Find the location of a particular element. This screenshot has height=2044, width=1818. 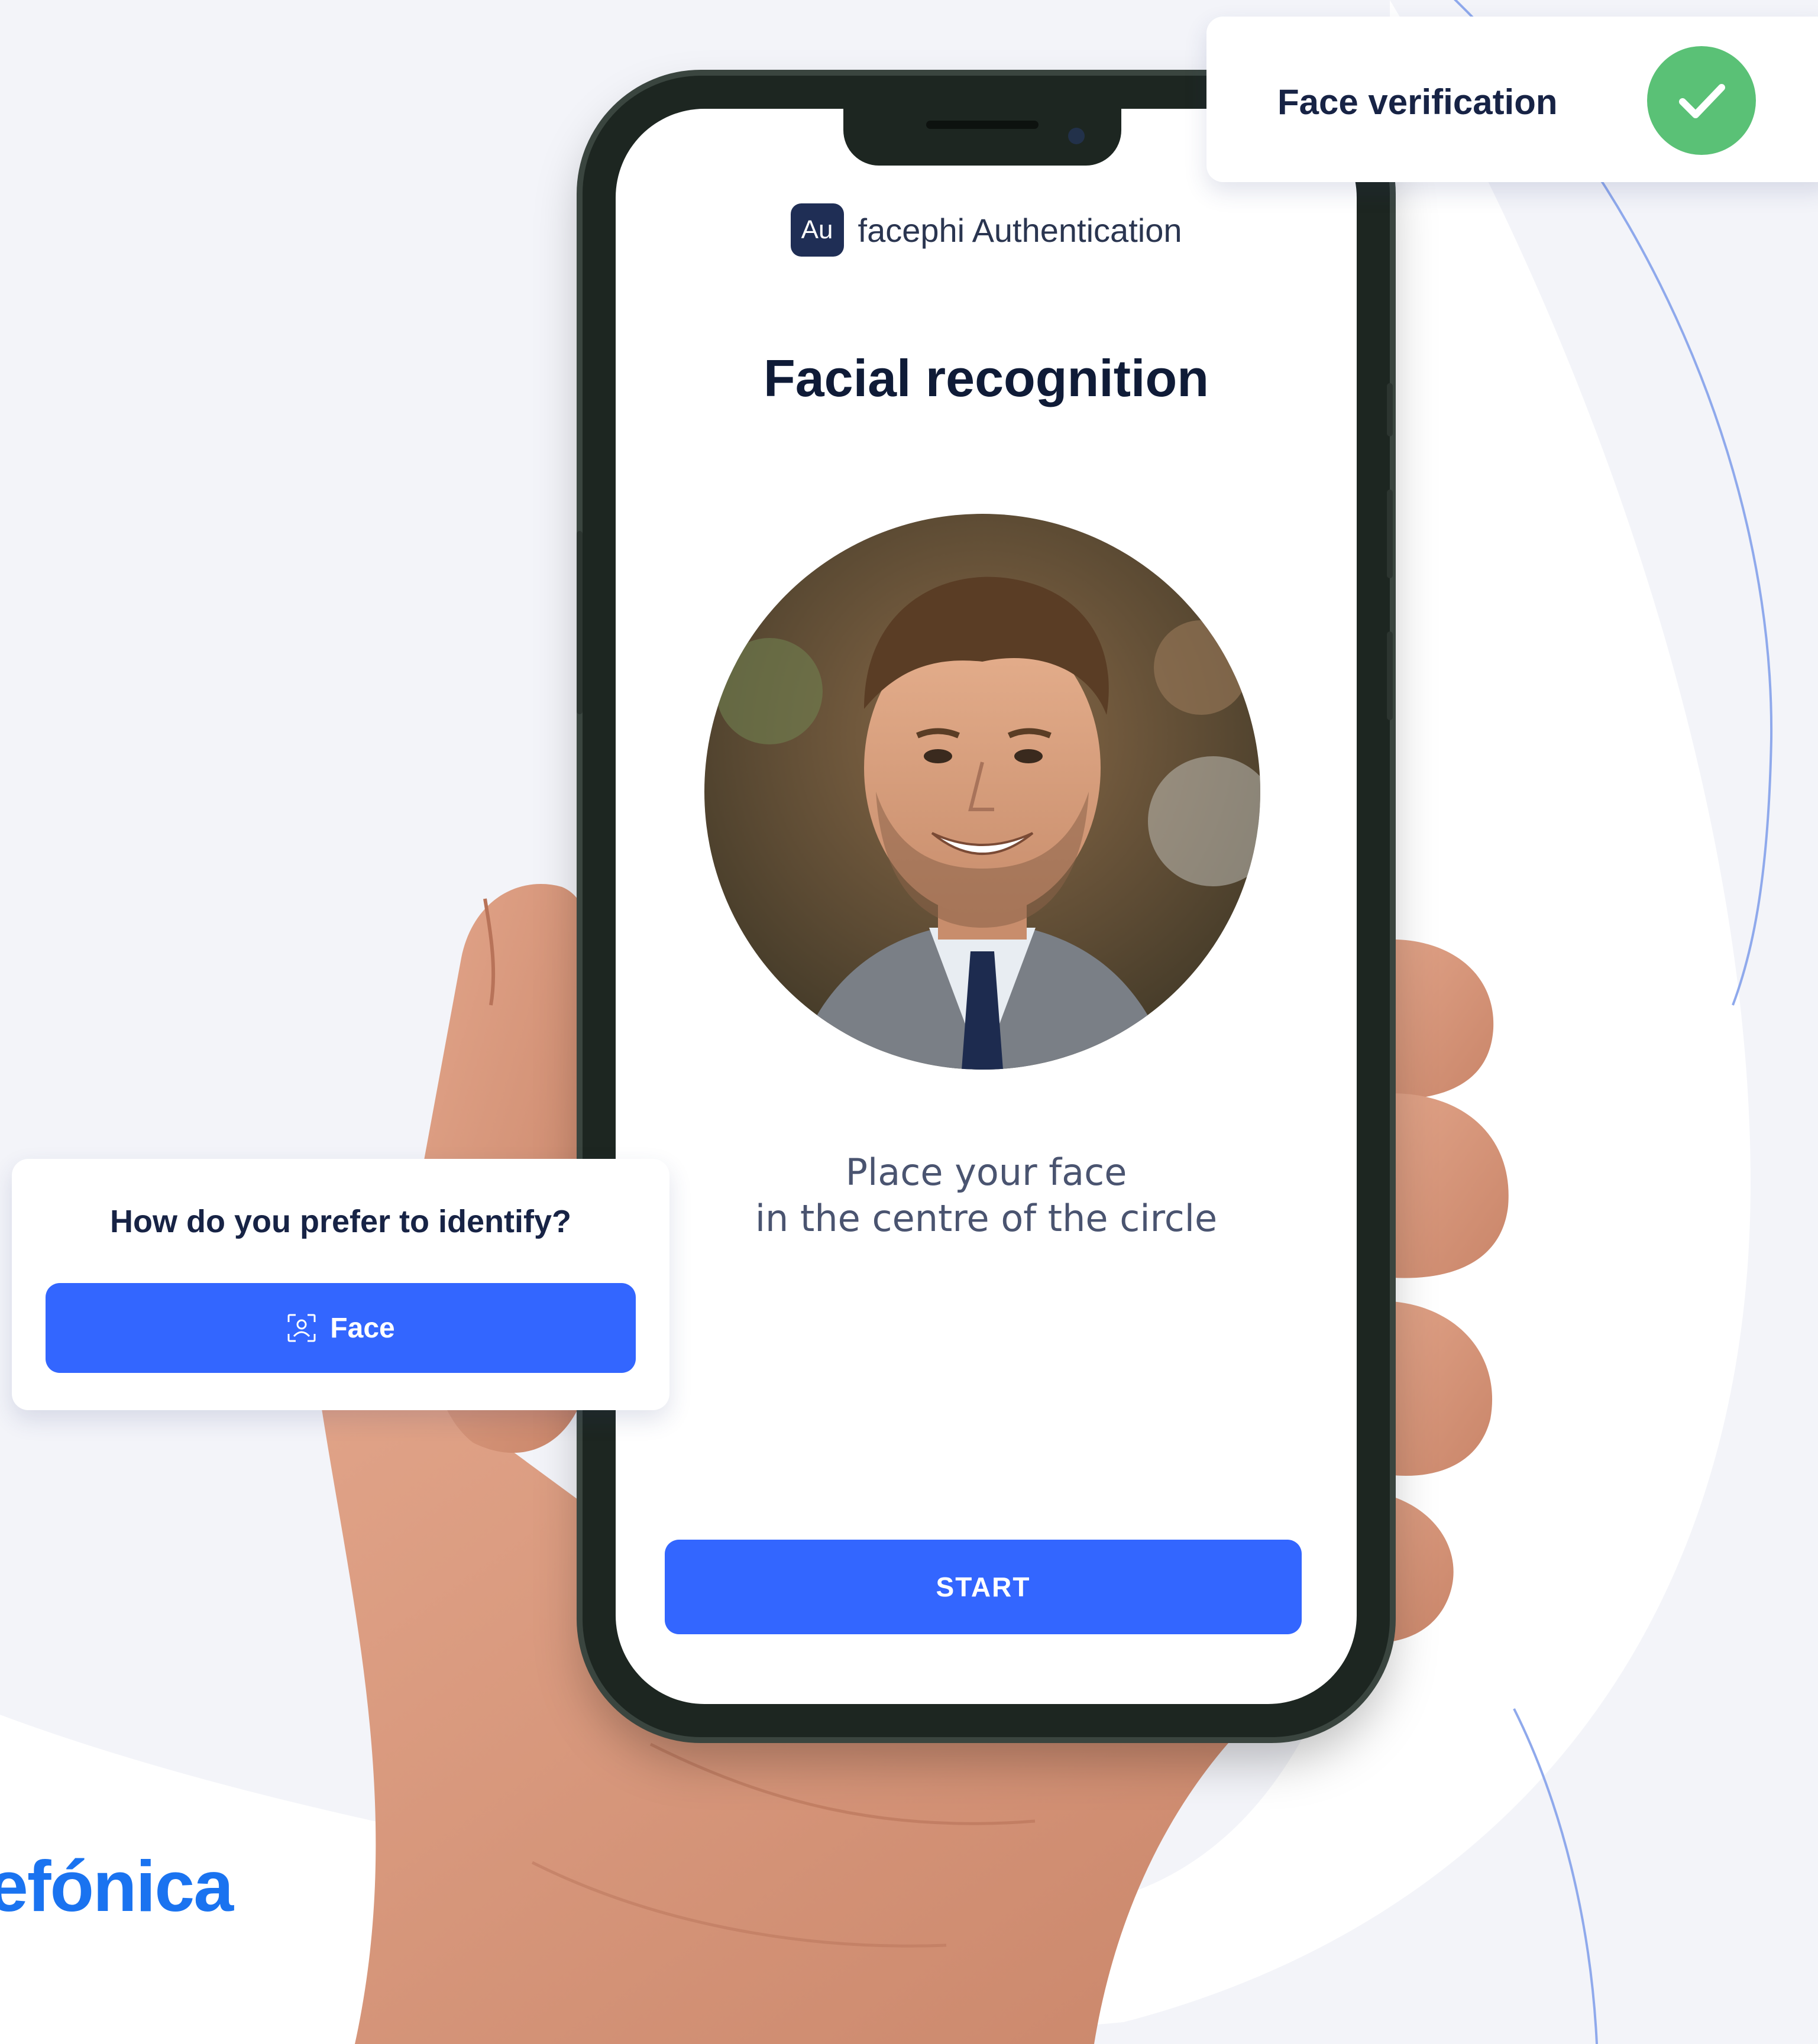

phone-notch is located at coordinates (982, 137).